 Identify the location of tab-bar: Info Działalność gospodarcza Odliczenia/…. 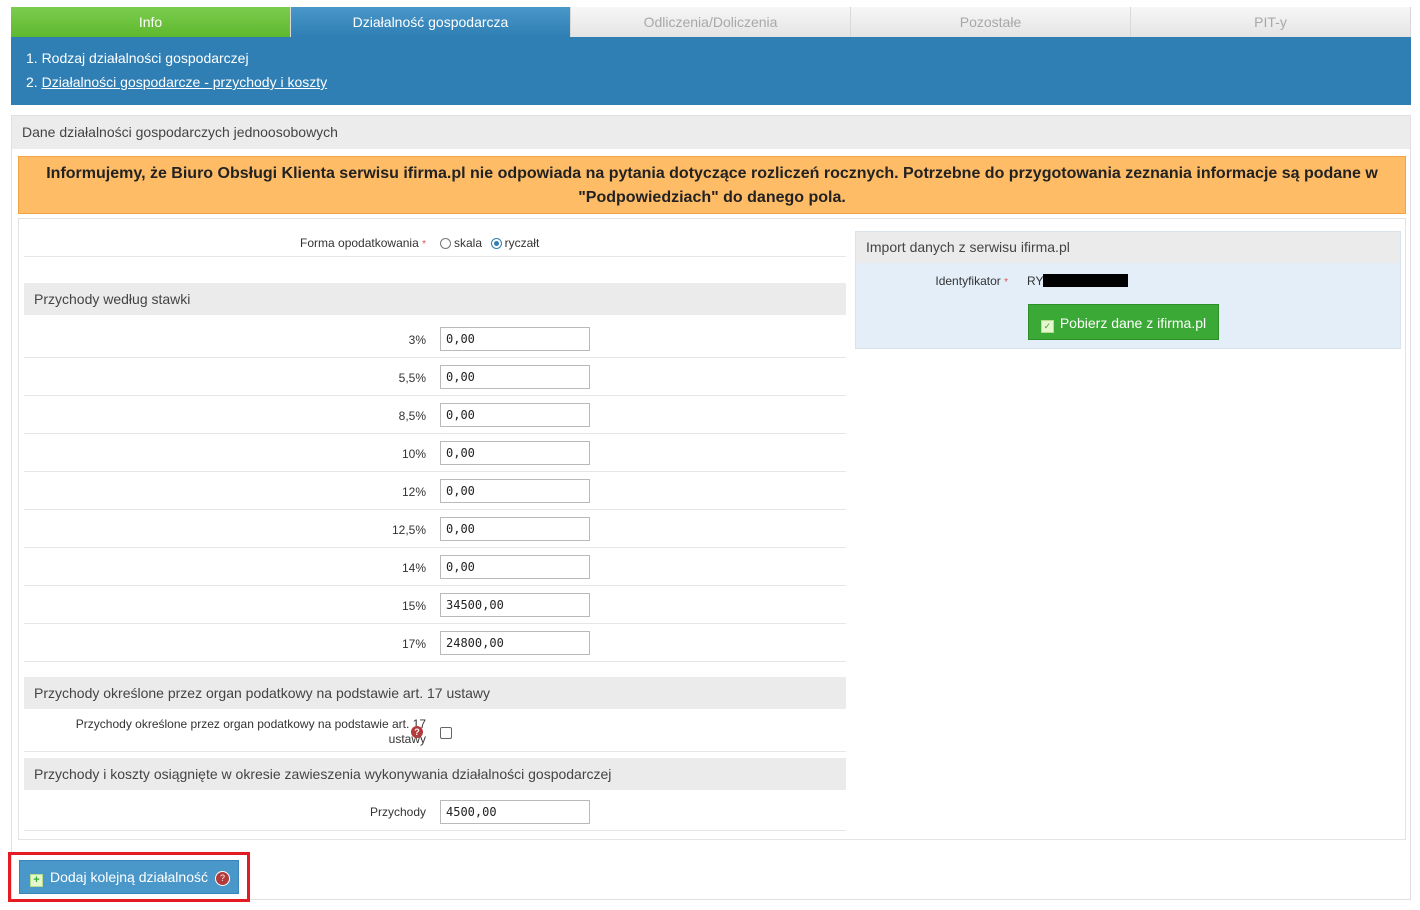
(711, 22).